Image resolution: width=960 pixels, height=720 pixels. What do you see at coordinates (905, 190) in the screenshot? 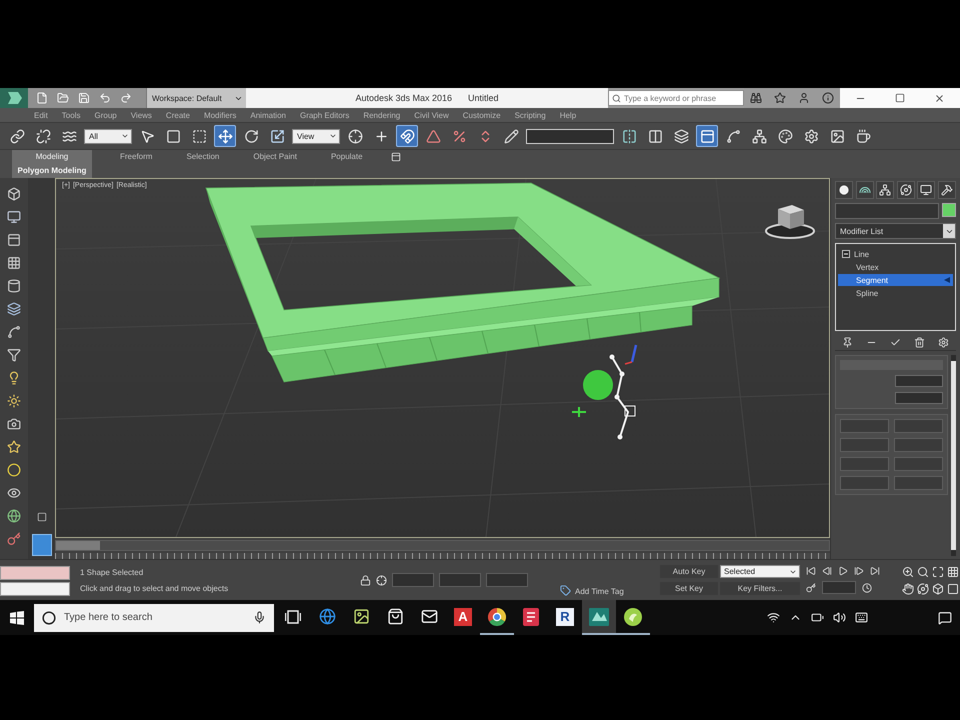
I see `motion-tab` at bounding box center [905, 190].